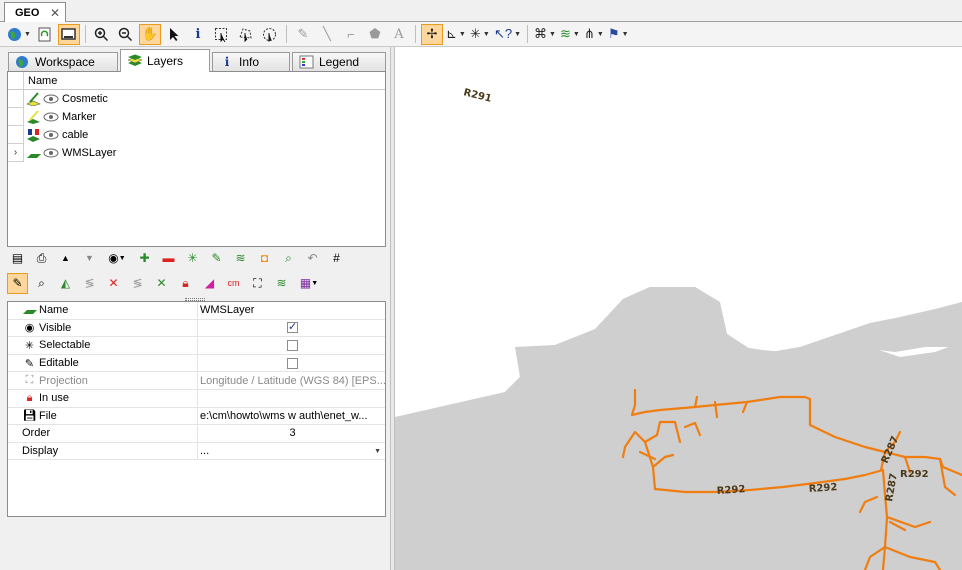  Describe the element at coordinates (594, 34) in the screenshot. I see `network-button: ⋔ ▼` at that location.